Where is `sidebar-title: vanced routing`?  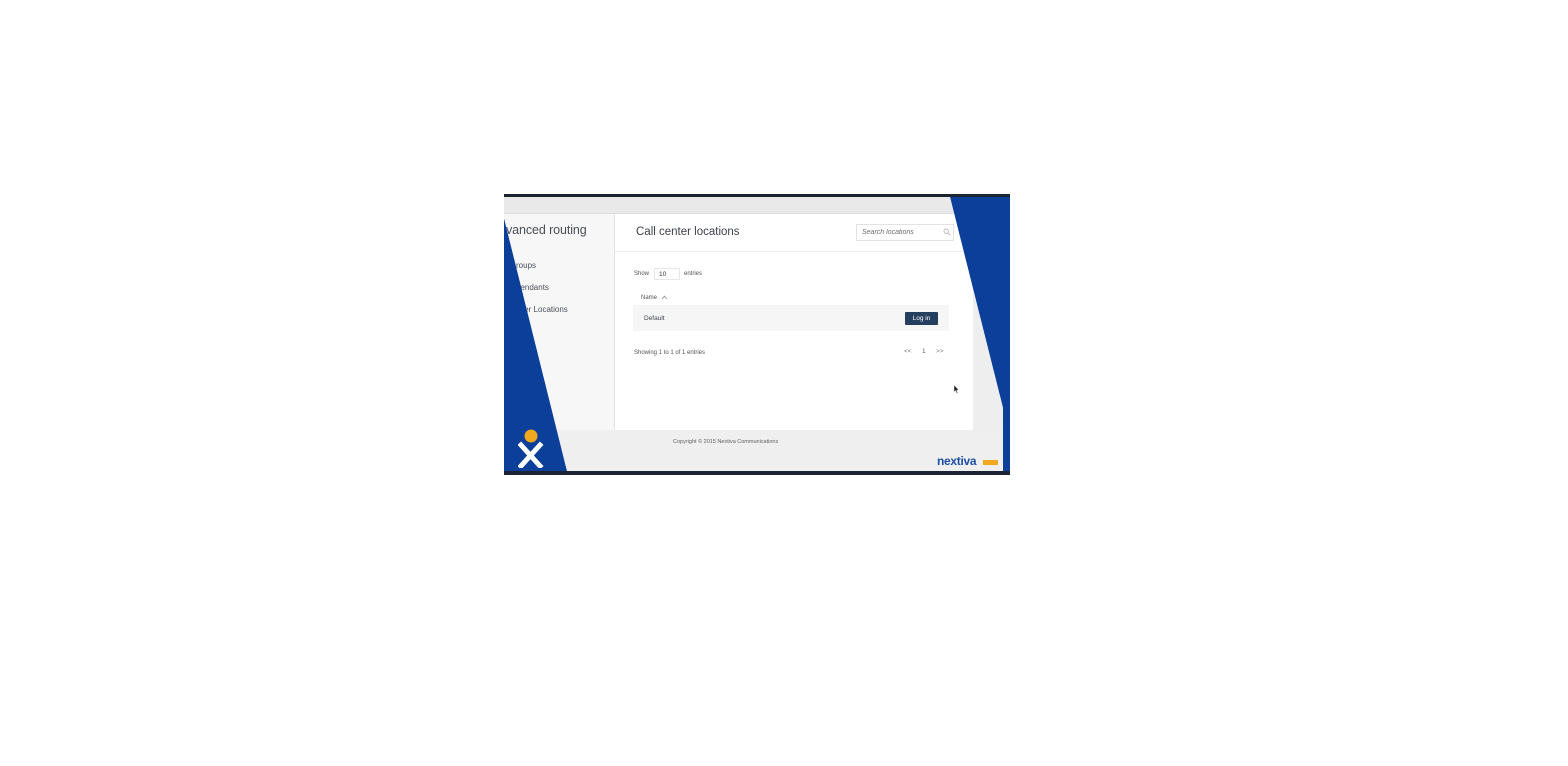 sidebar-title: vanced routing is located at coordinates (546, 230).